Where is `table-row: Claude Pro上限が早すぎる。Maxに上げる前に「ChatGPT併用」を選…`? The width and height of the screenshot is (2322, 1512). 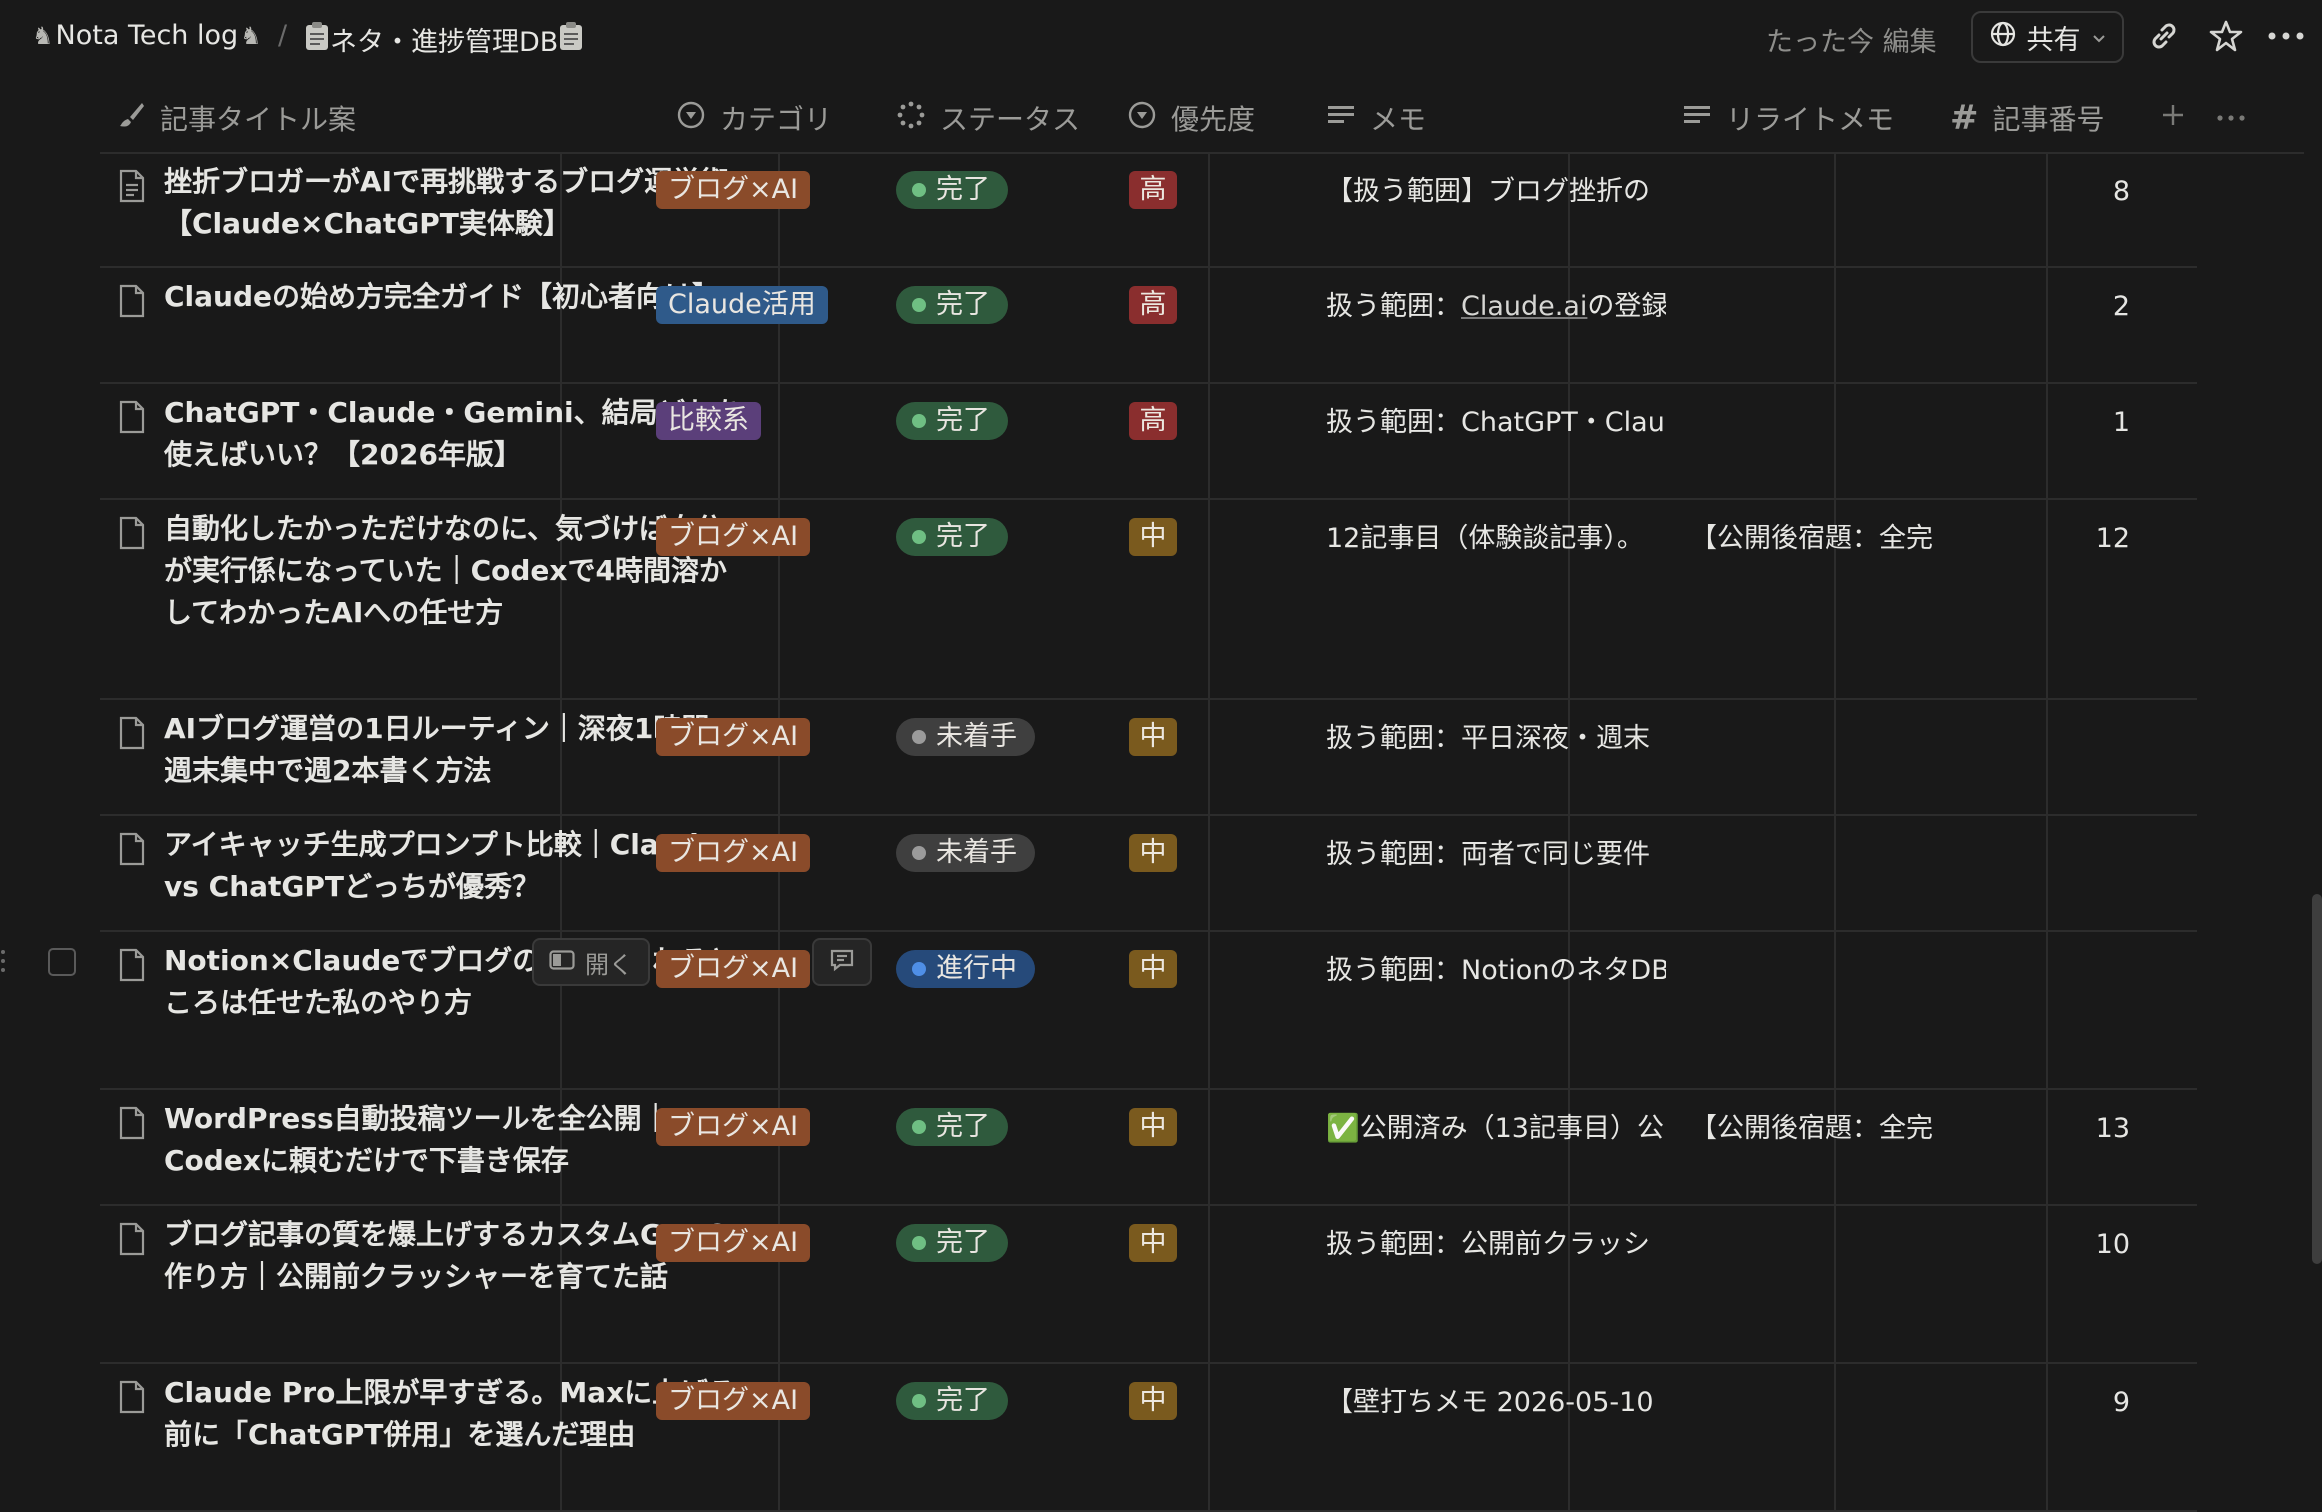
table-row: Claude Pro上限が早すぎる。Maxに上げる前に「ChatGPT併用」を選… is located at coordinates (1148, 1438).